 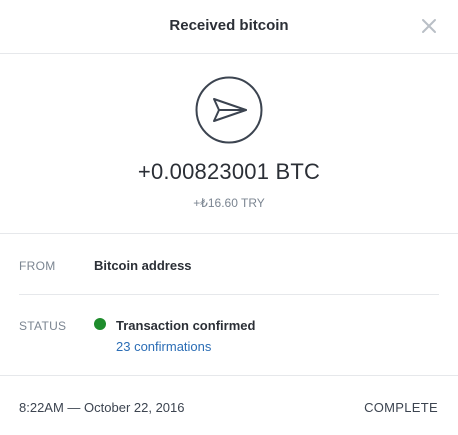 I want to click on section-divider, so click(x=229, y=233).